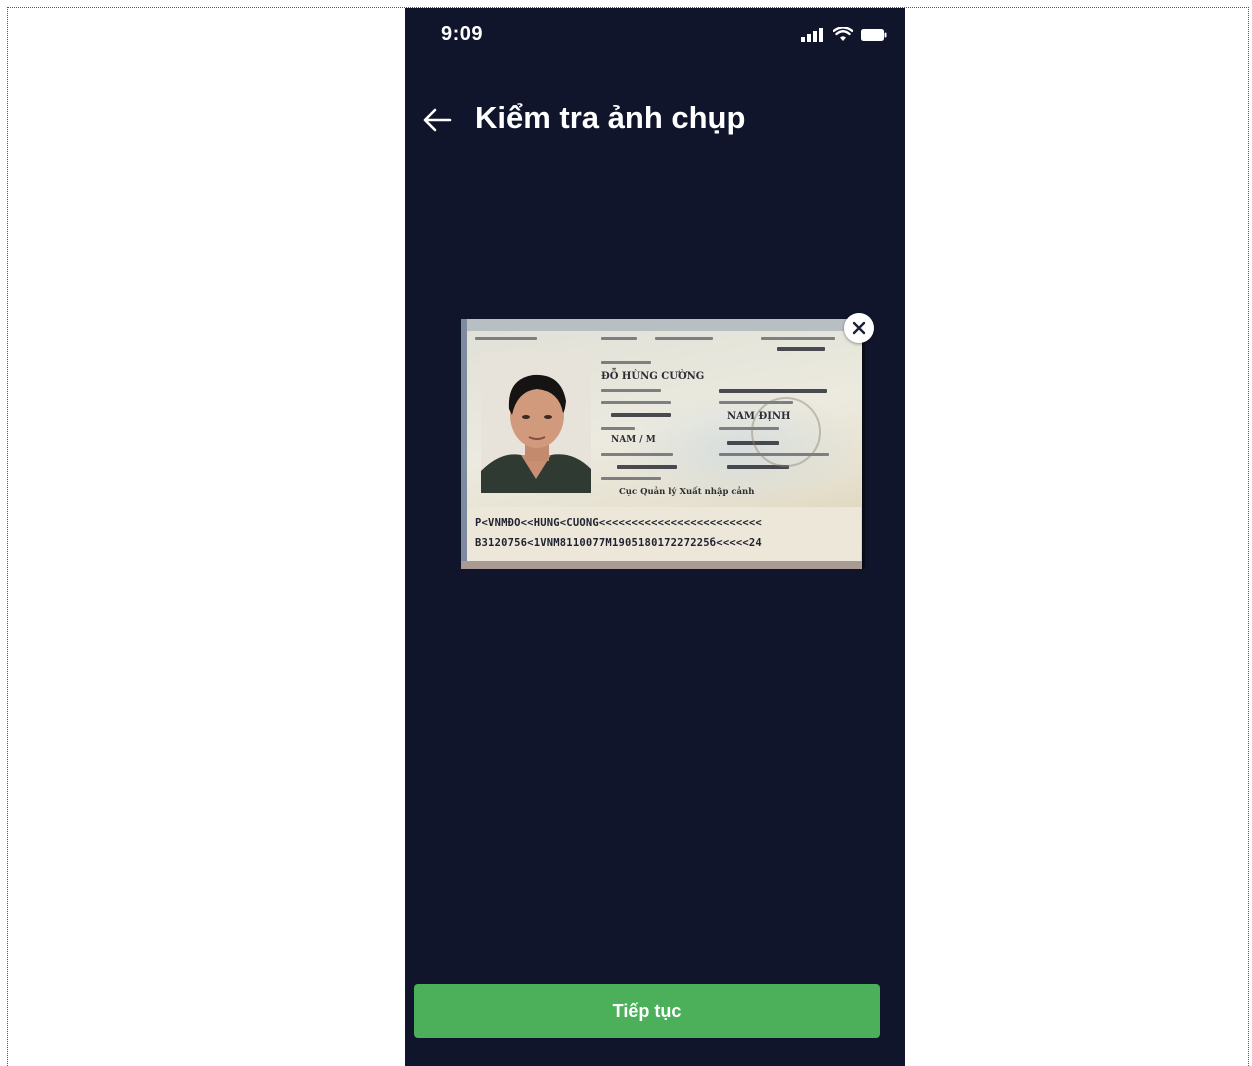 This screenshot has height=1066, width=1252. I want to click on remove-photo-button, so click(859, 328).